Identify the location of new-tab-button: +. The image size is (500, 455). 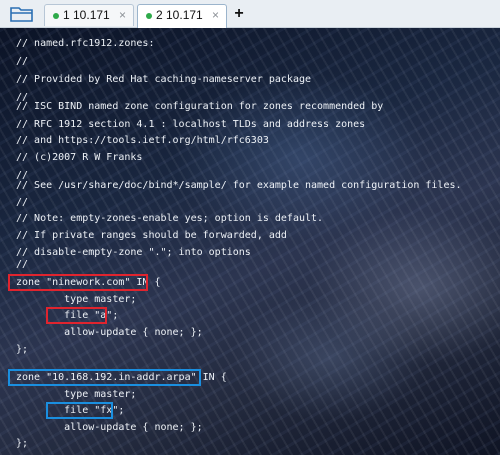
(239, 14).